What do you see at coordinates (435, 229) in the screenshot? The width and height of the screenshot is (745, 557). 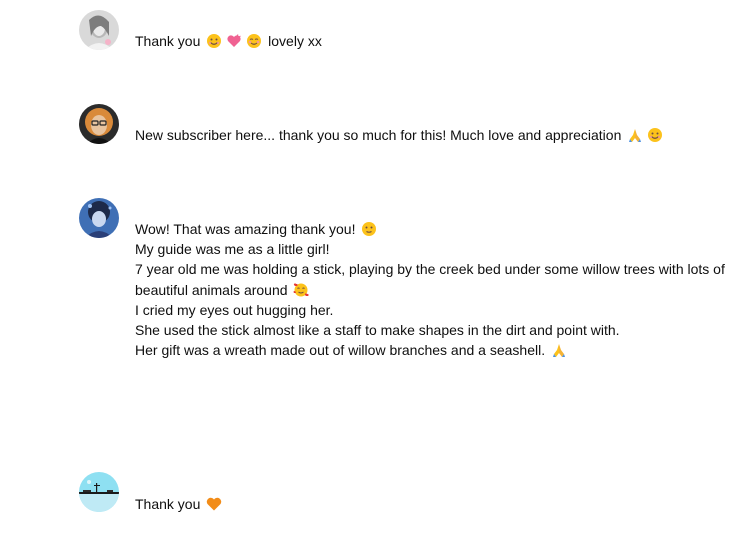 I see `comment-text-line: Wow! That was amazing thank you!` at bounding box center [435, 229].